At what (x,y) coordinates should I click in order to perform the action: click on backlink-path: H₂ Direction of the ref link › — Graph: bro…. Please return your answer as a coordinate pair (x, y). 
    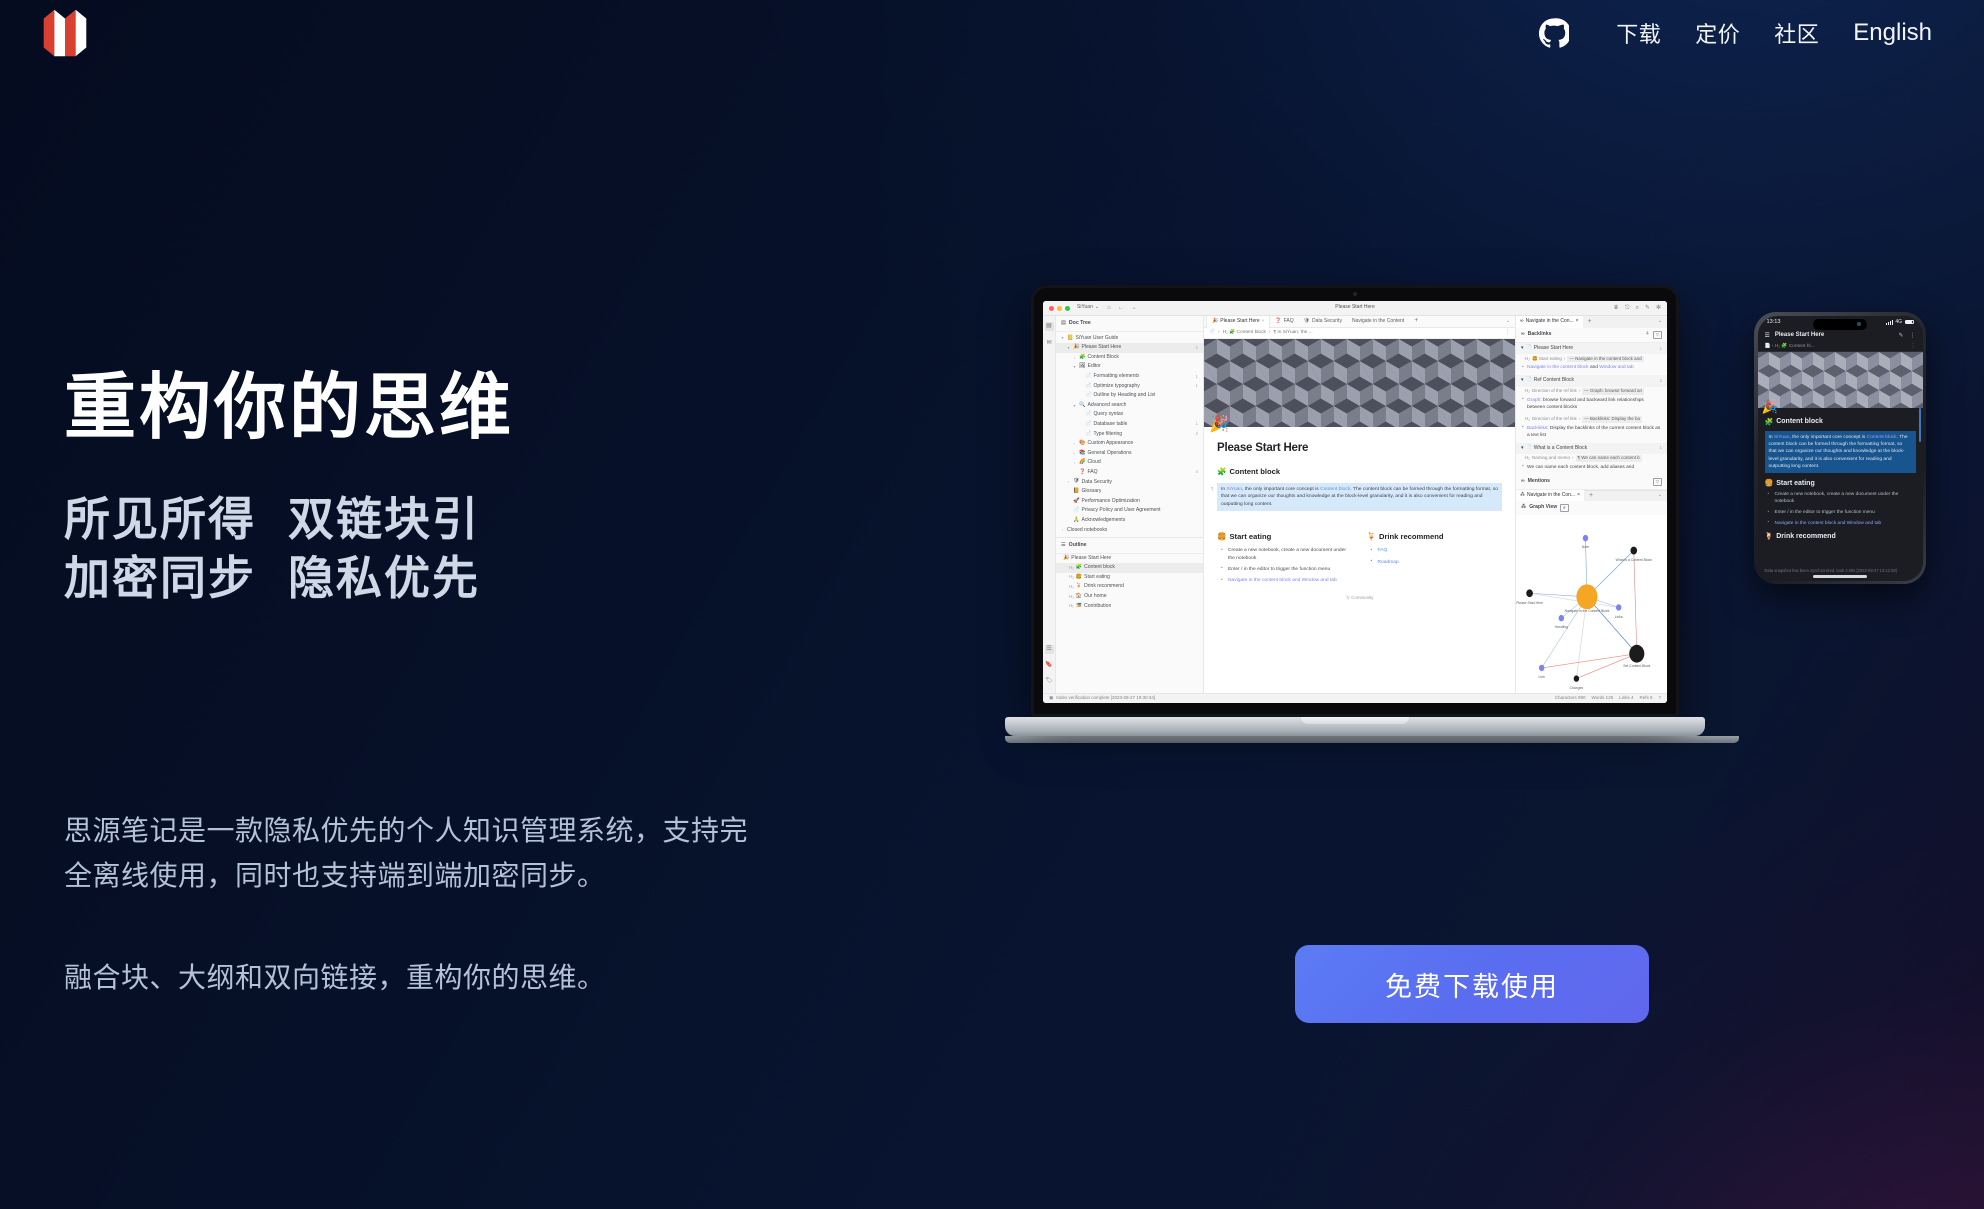
    Looking at the image, I should click on (1591, 392).